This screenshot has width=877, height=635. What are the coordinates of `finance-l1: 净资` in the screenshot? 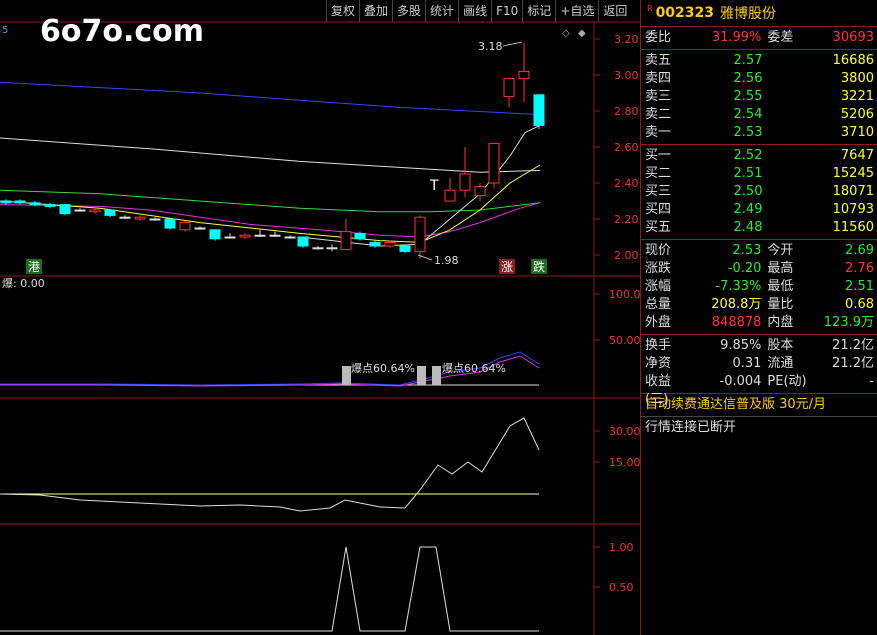 It's located at (658, 363).